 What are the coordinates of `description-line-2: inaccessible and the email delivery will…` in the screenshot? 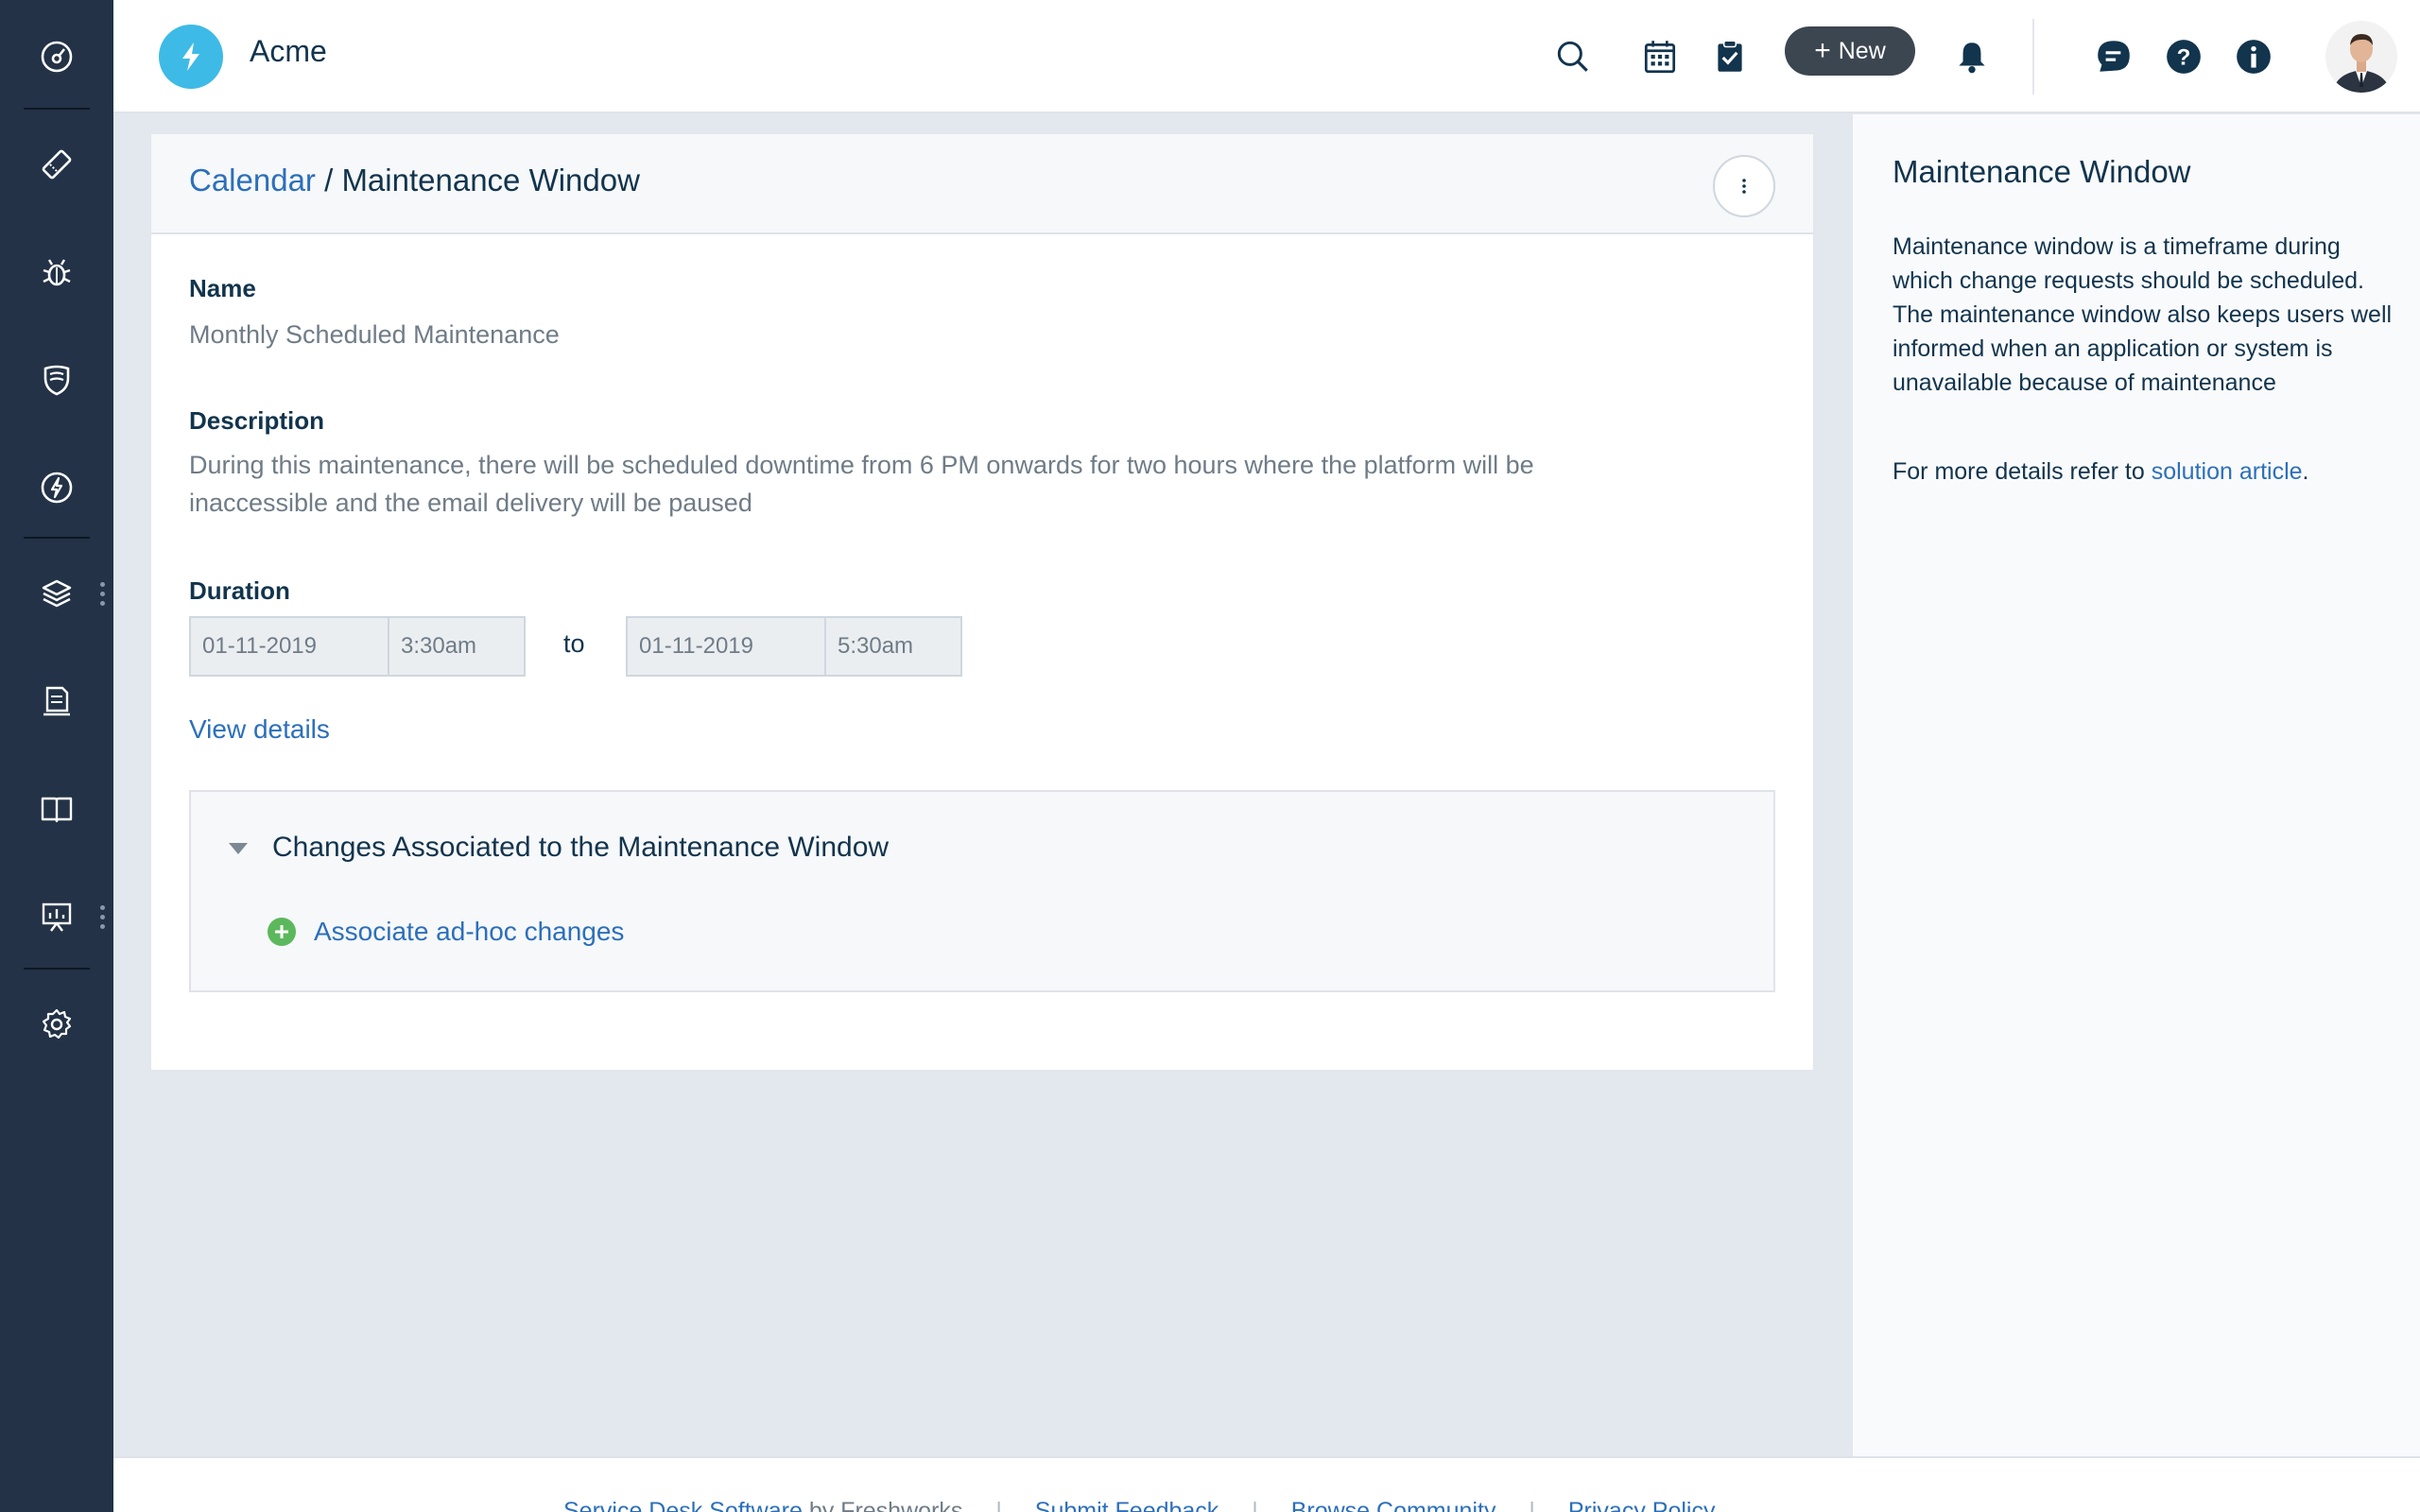 It's located at (471, 503).